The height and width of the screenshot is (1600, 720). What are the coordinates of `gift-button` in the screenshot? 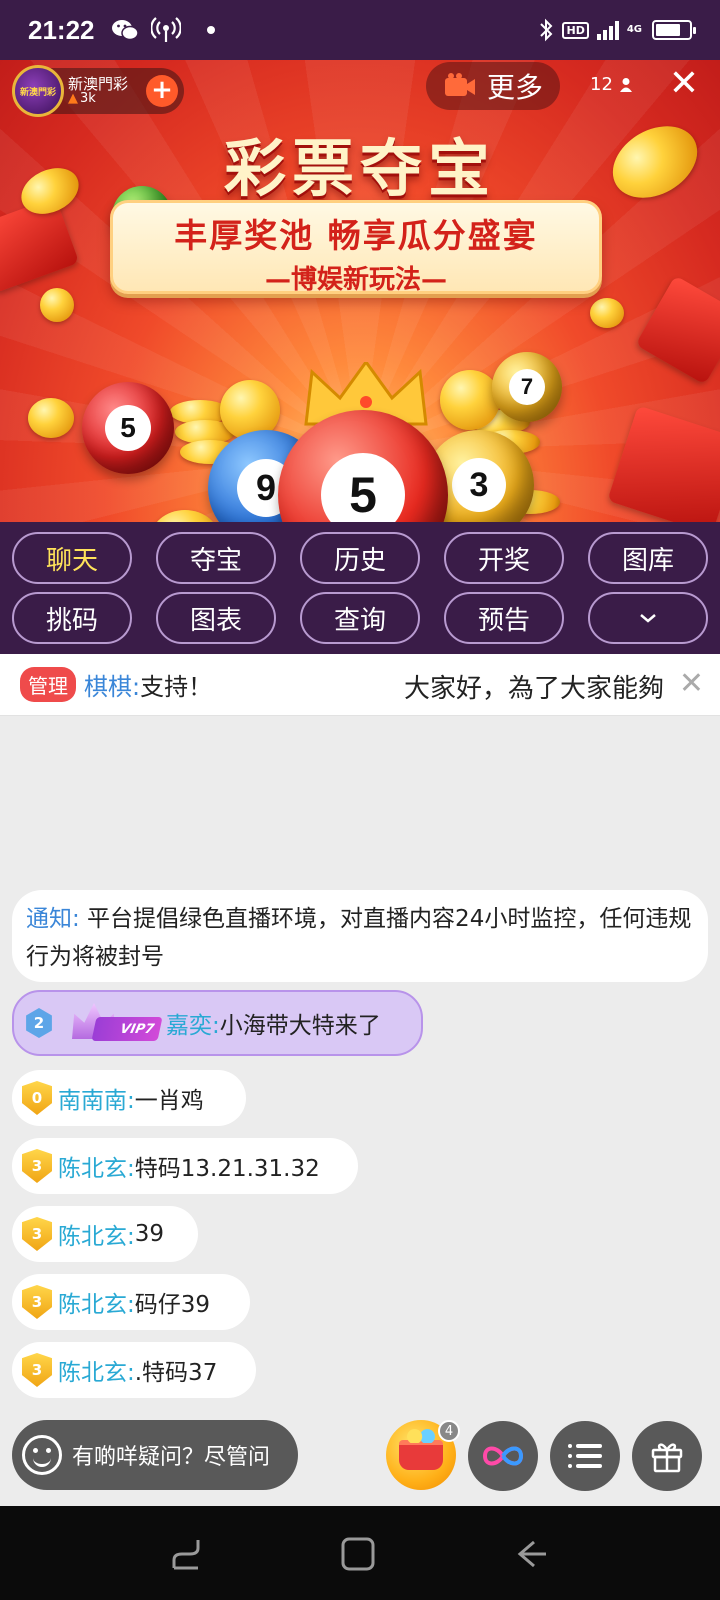 It's located at (667, 1456).